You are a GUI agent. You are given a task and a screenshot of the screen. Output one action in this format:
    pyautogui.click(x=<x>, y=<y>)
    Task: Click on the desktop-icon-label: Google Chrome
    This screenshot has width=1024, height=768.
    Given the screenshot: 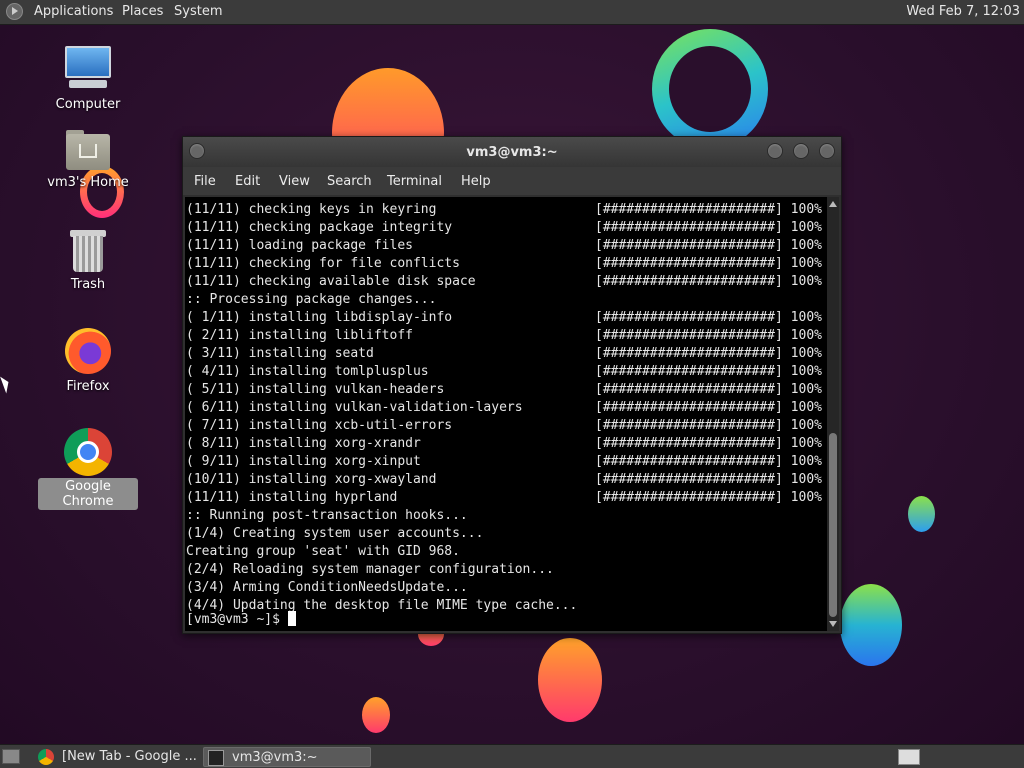 What is the action you would take?
    pyautogui.click(x=88, y=494)
    